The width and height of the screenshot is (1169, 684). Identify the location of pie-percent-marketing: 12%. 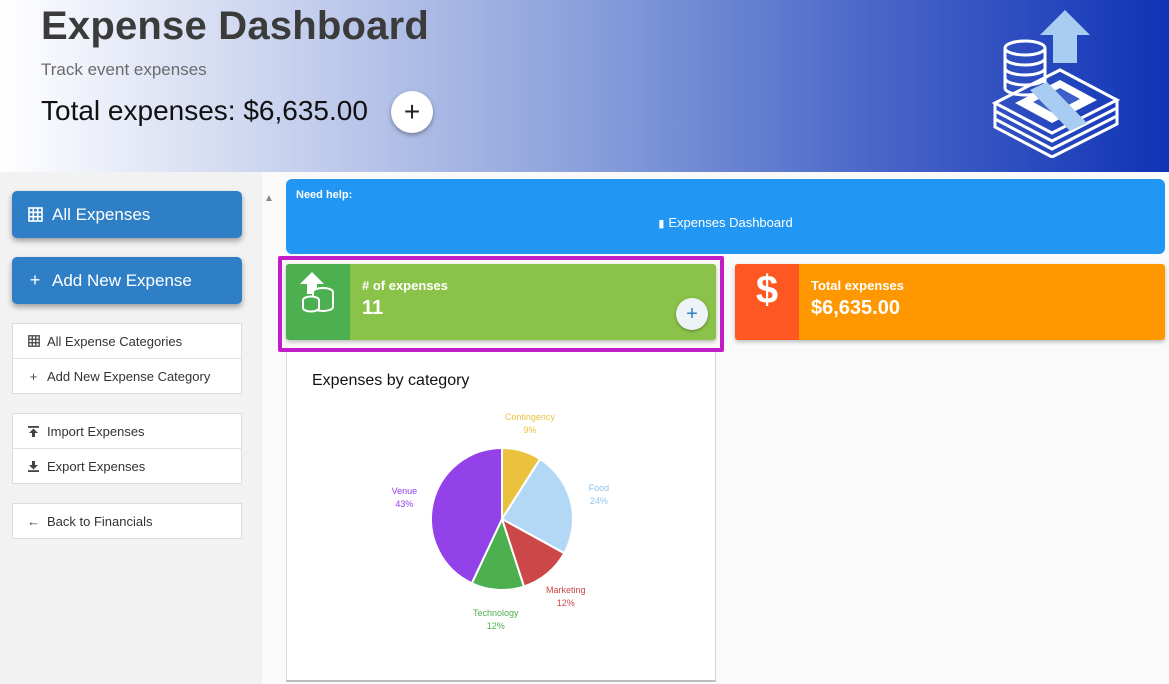
(566, 603).